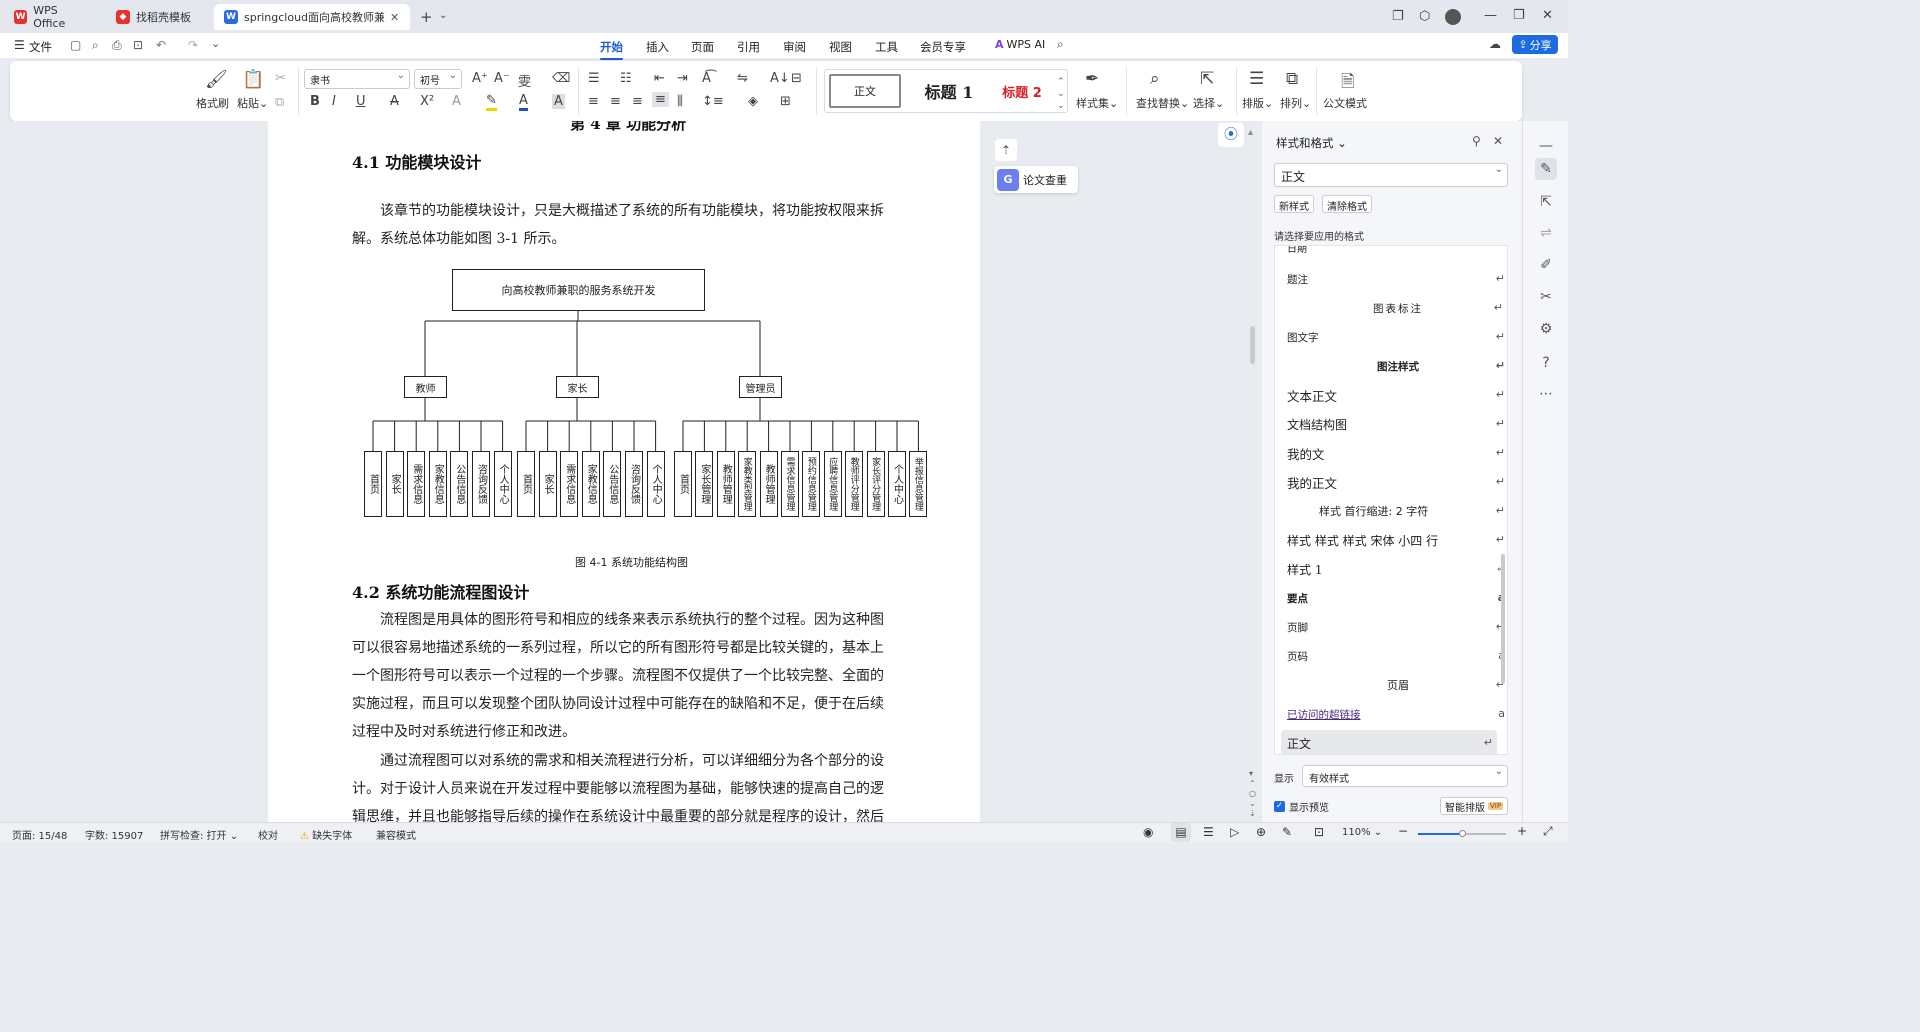 The image size is (1920, 1032). What do you see at coordinates (1162, 103) in the screenshot?
I see `find-replace-button: 查找替换⌄` at bounding box center [1162, 103].